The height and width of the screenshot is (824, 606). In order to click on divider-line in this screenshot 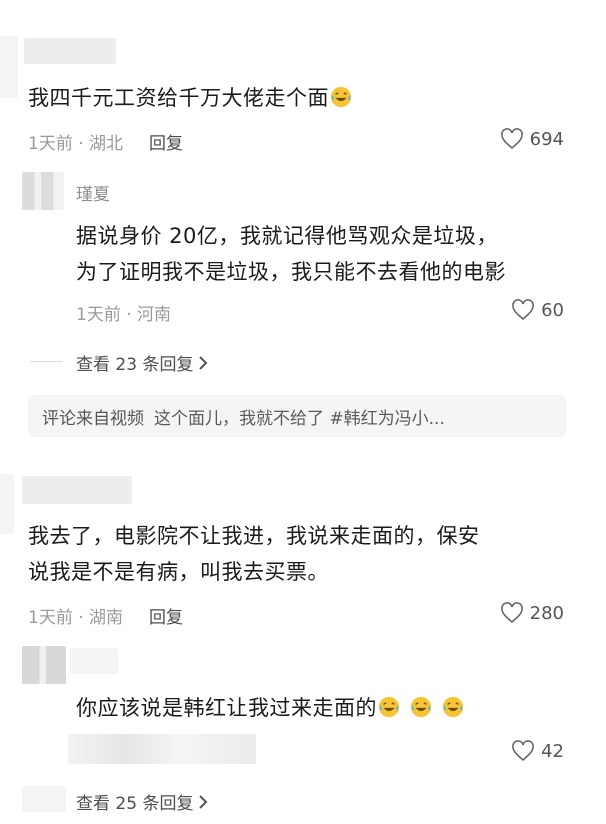, I will do `click(46, 361)`.